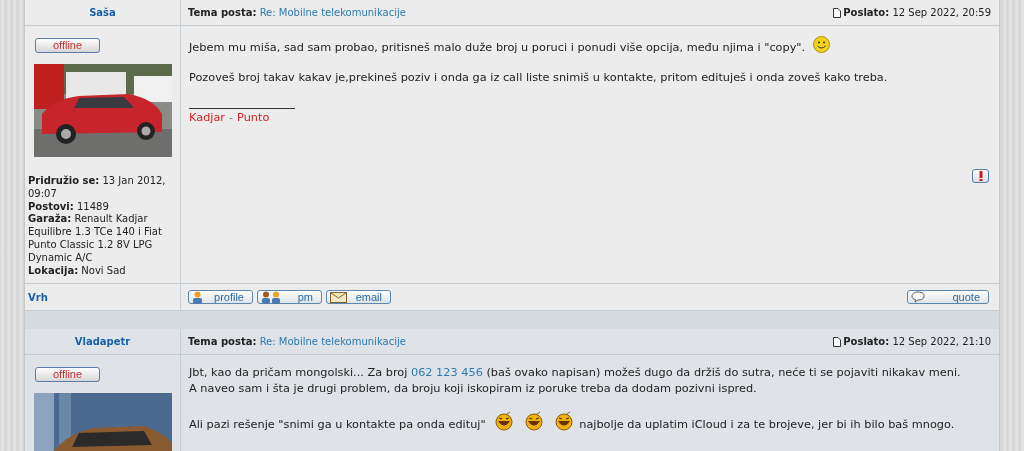  I want to click on profile-field: Pridružio se: 13 Jan 2012, 09:07, so click(103, 188).